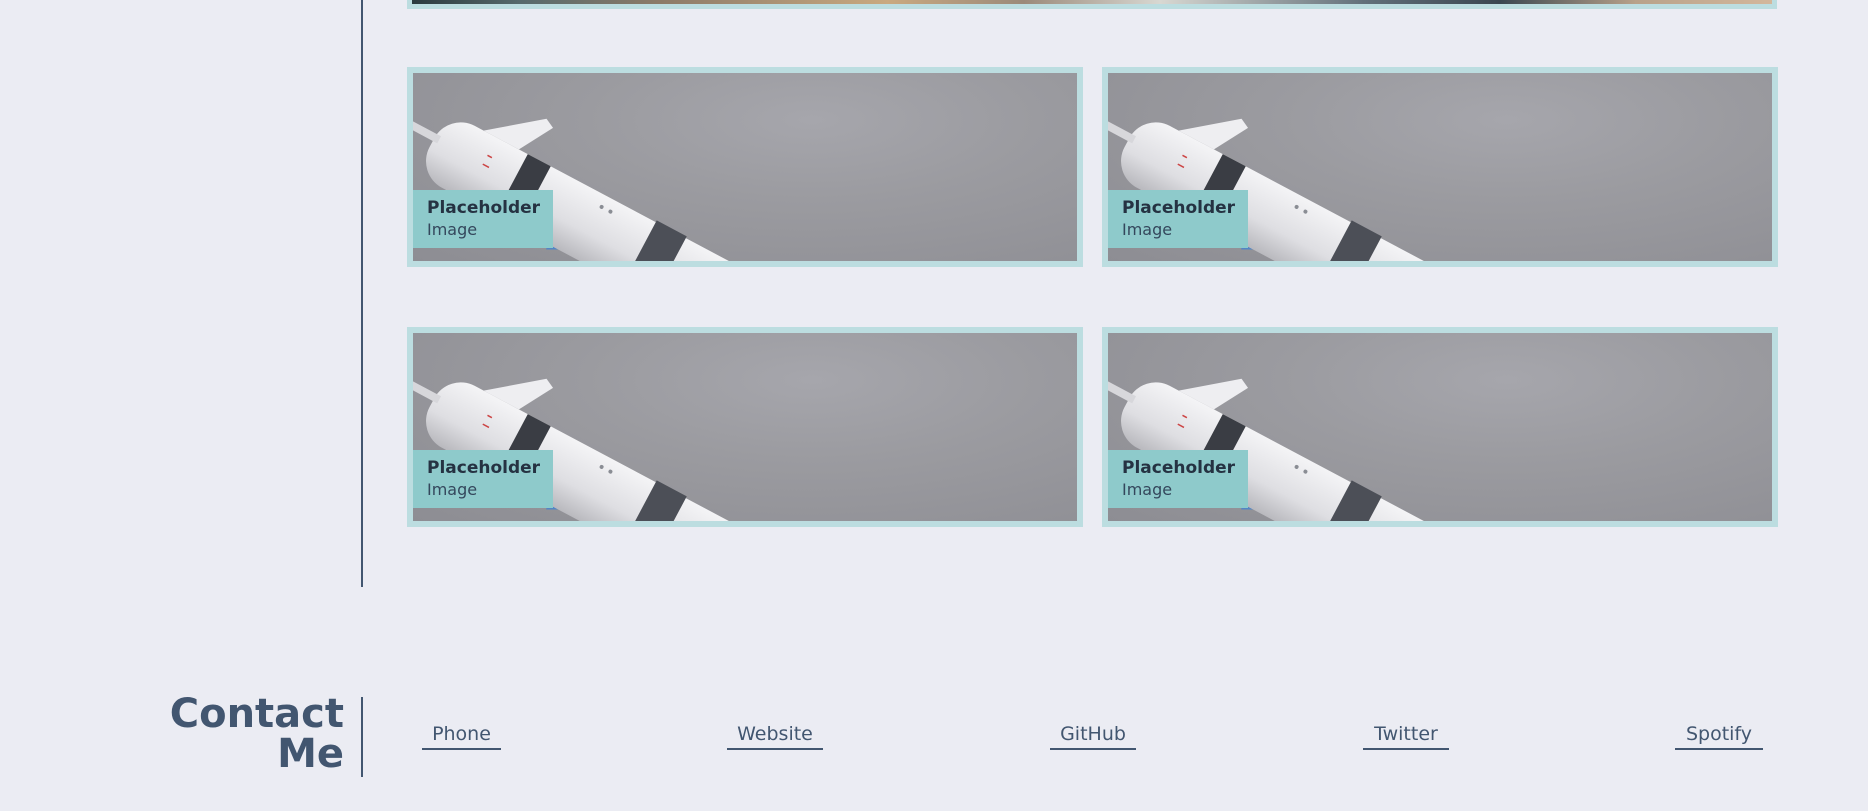  I want to click on vertical-divider, so click(362, 293).